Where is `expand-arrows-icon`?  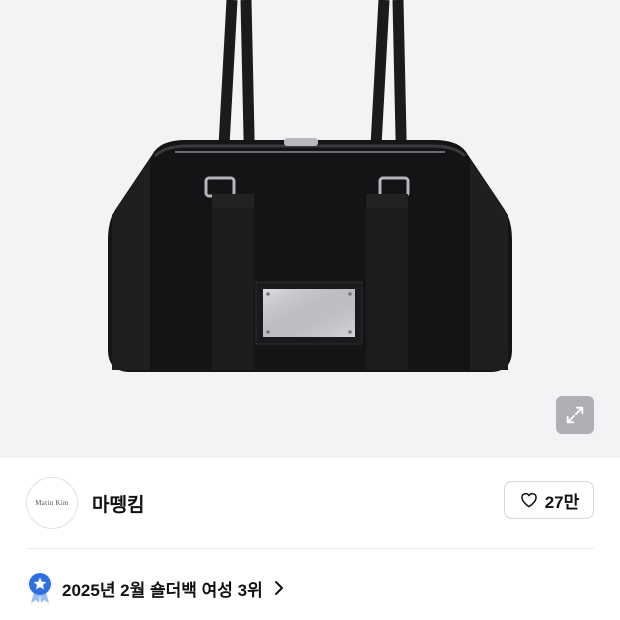 expand-arrows-icon is located at coordinates (575, 415).